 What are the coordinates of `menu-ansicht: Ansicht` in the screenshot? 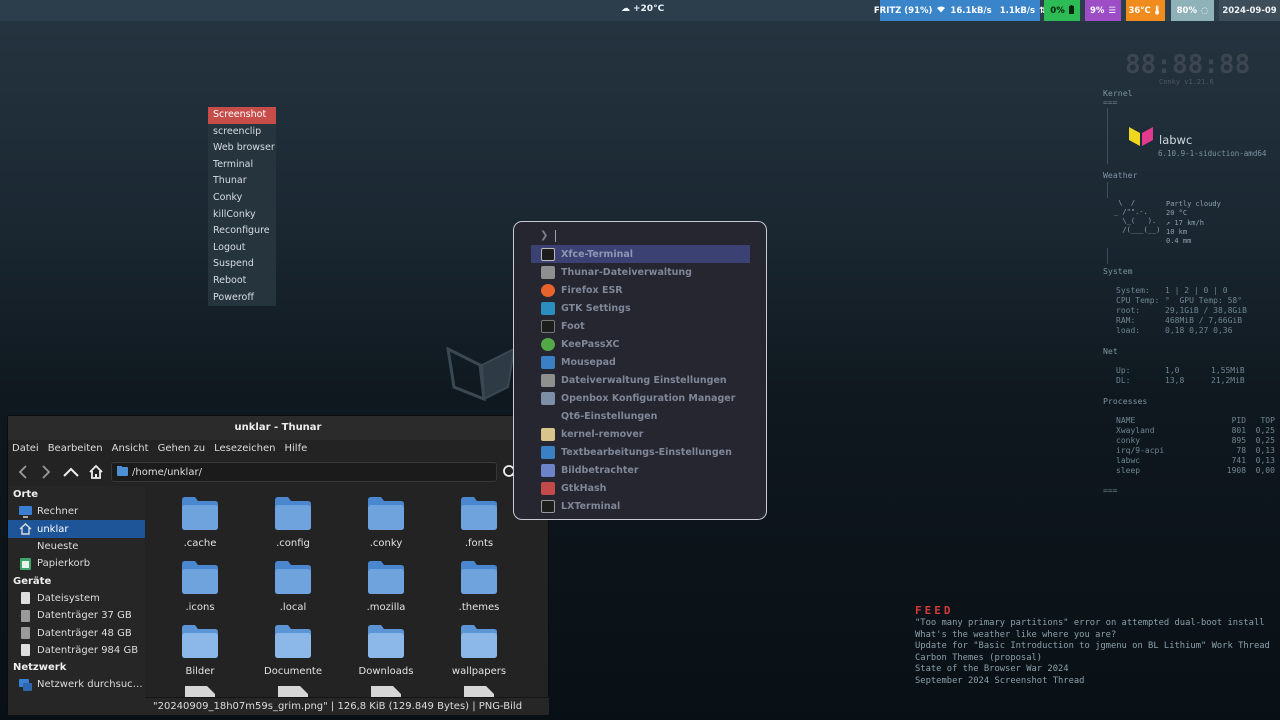 It's located at (130, 449).